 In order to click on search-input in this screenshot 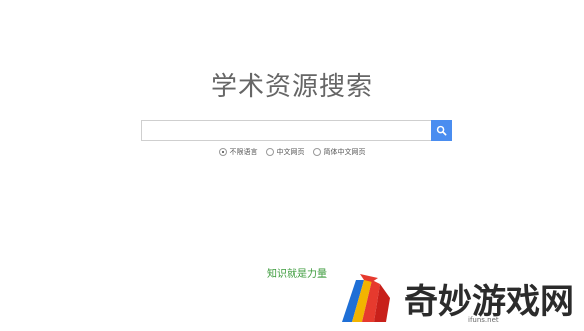, I will do `click(286, 130)`.